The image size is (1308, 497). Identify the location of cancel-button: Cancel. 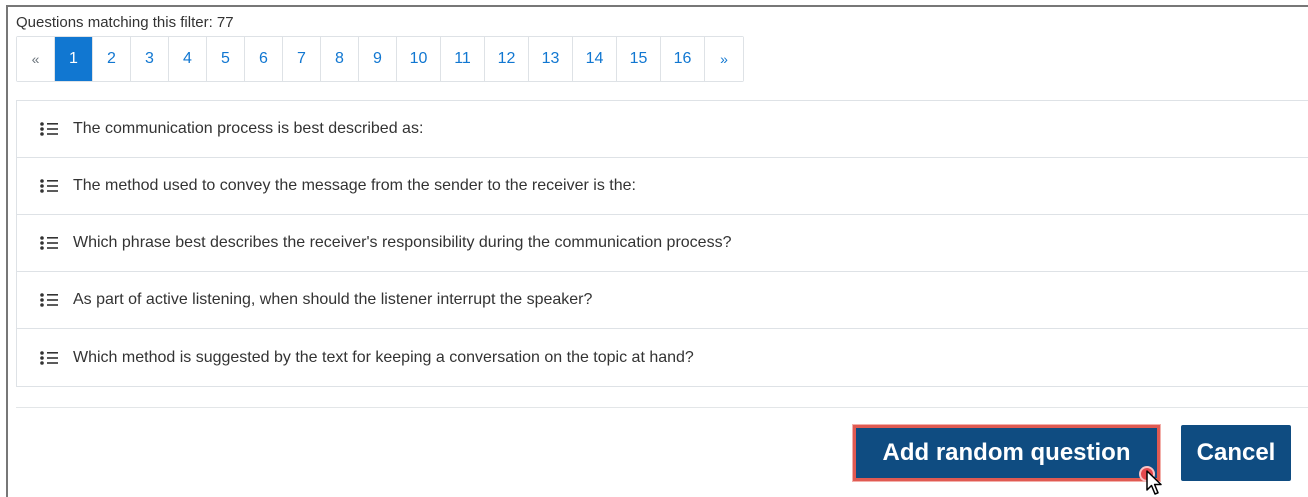
(1236, 453).